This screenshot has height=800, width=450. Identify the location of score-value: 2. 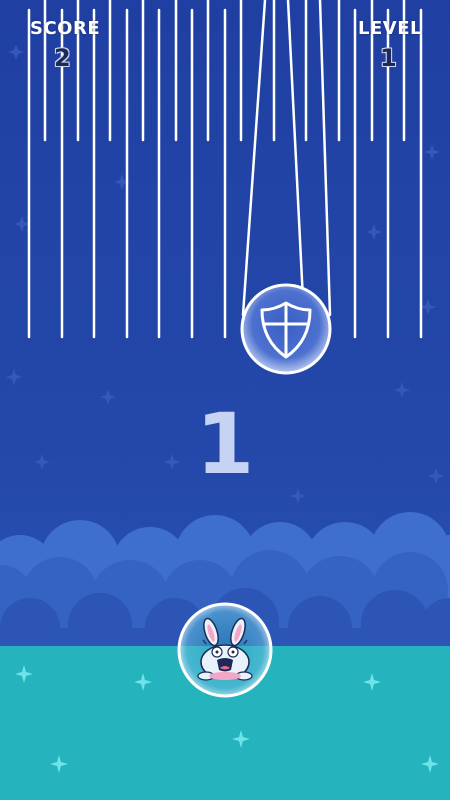
(62, 58).